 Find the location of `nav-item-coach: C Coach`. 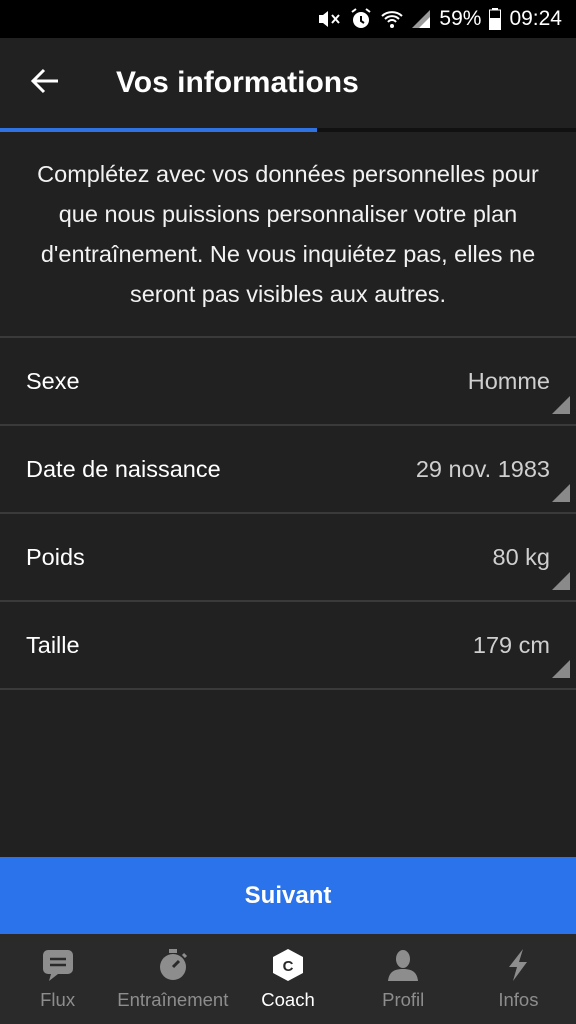

nav-item-coach: C Coach is located at coordinates (287, 979).